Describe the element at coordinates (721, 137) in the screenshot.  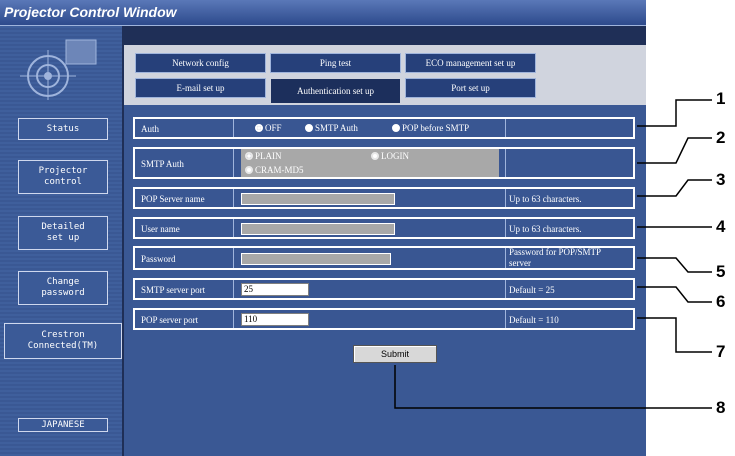
I see `callout-2: 2` at that location.